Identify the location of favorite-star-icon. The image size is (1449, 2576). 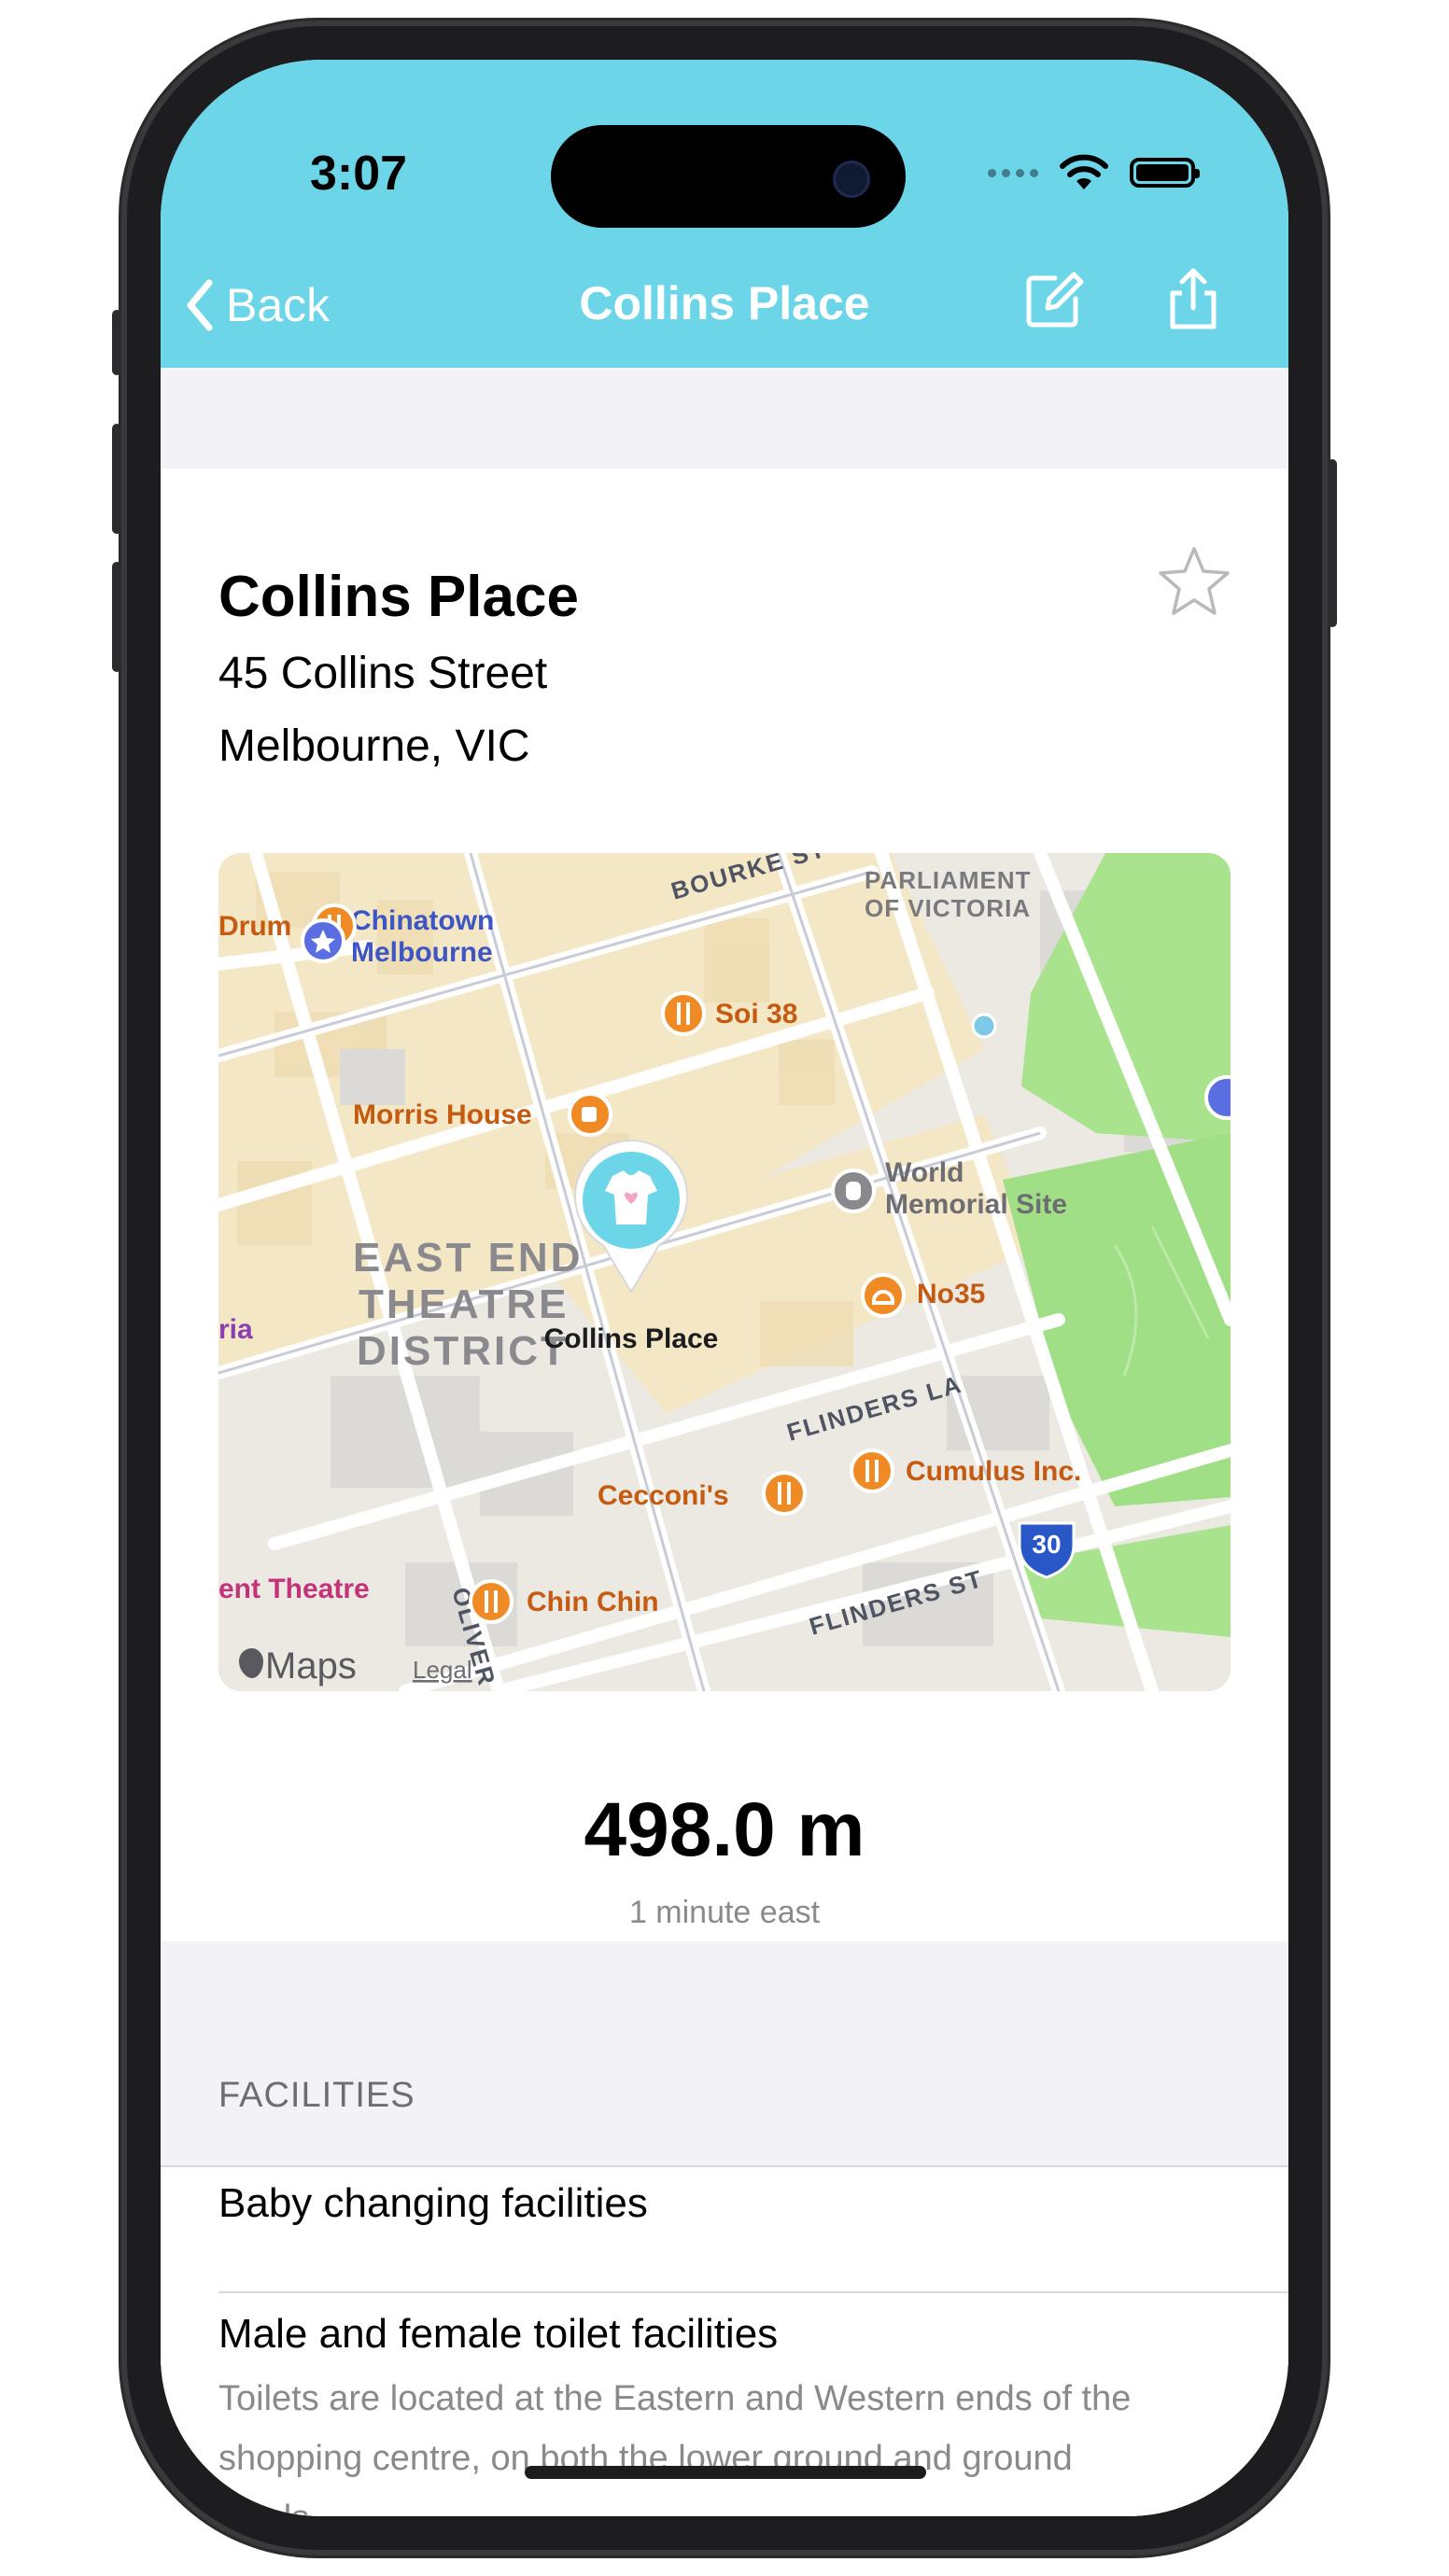
(1194, 581).